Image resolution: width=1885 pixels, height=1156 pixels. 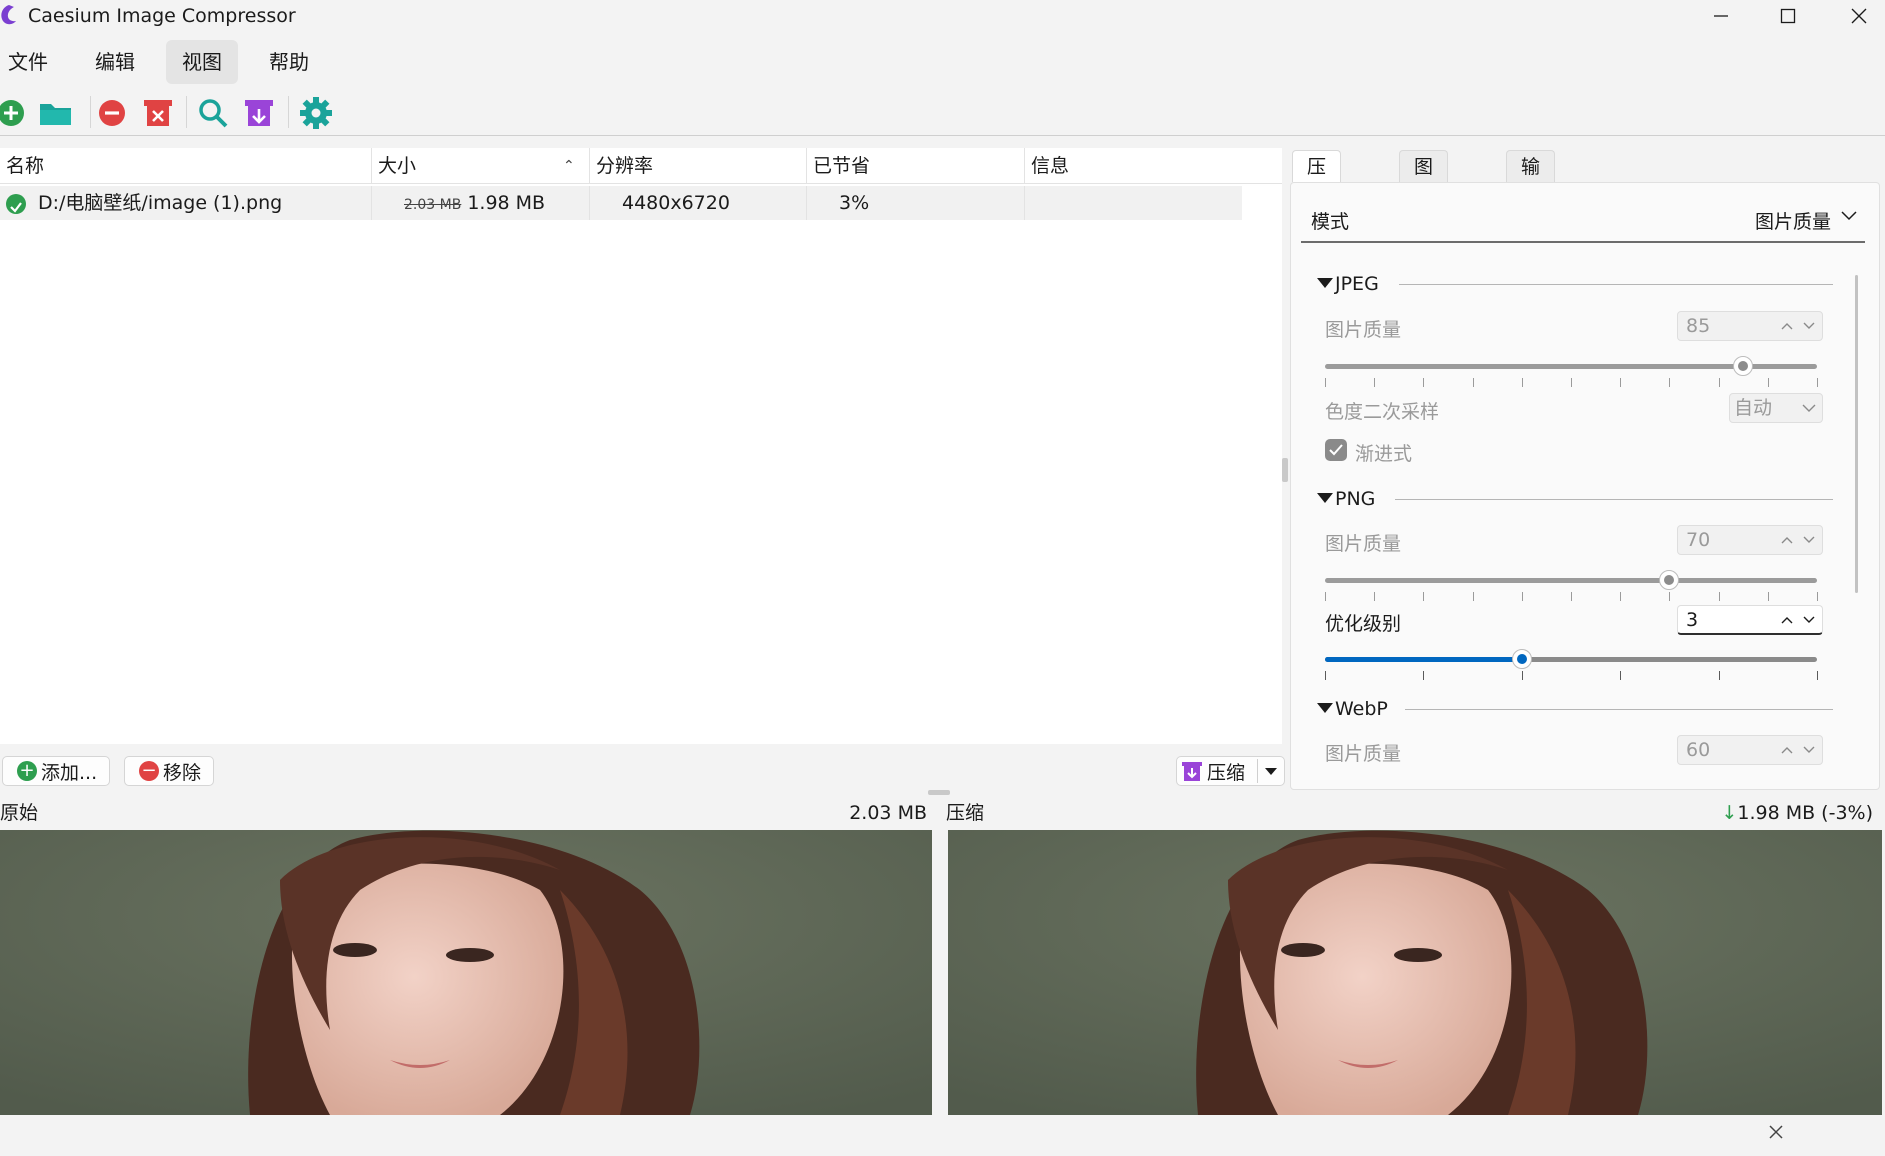 I want to click on mode-row: 模式 图片质量, so click(x=1583, y=220).